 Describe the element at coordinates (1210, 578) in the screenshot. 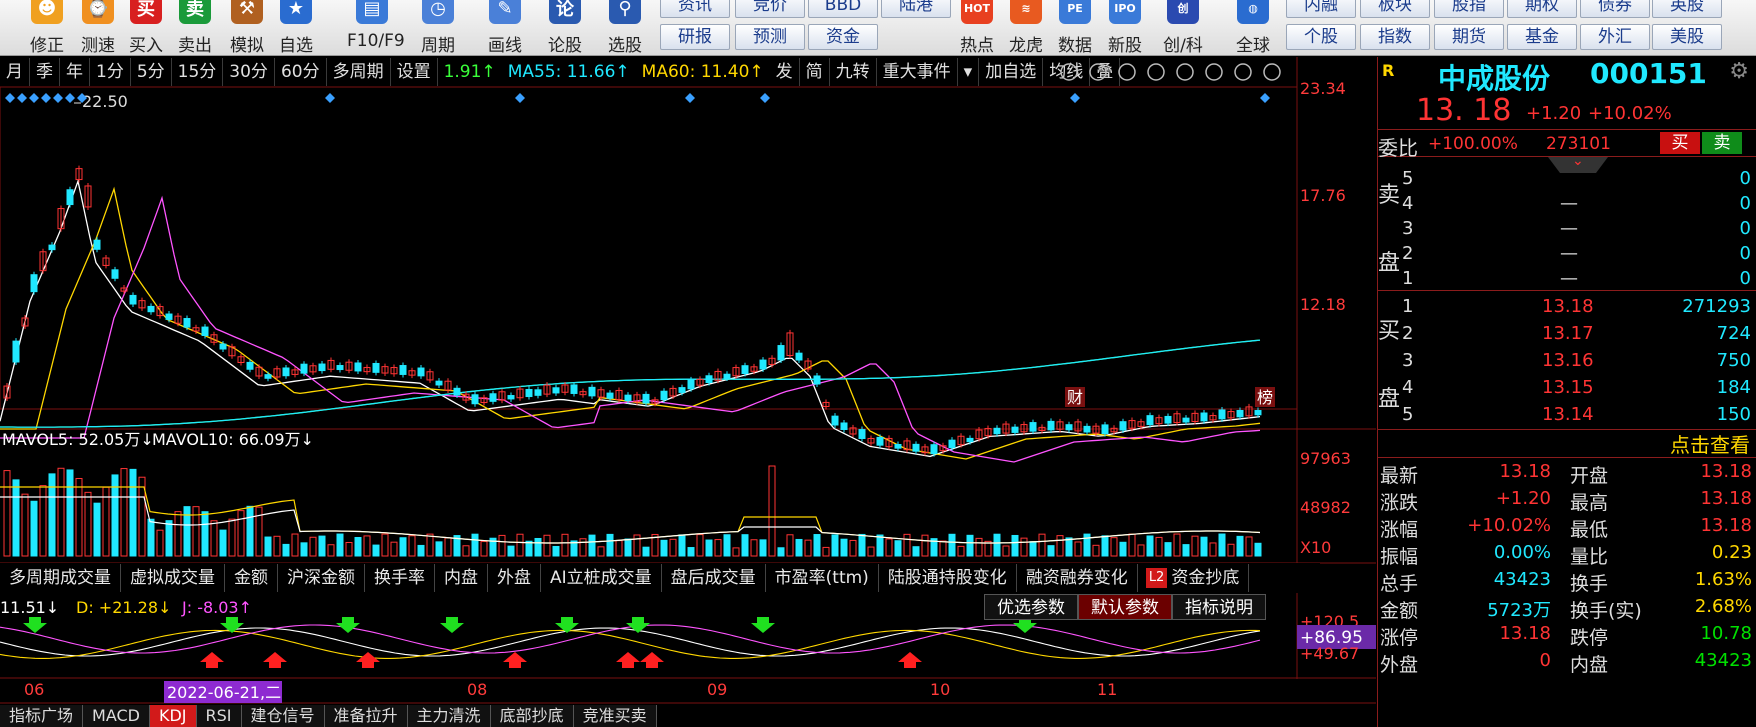

I see `indicator-tab-capital-bottom: 资金抄底` at that location.